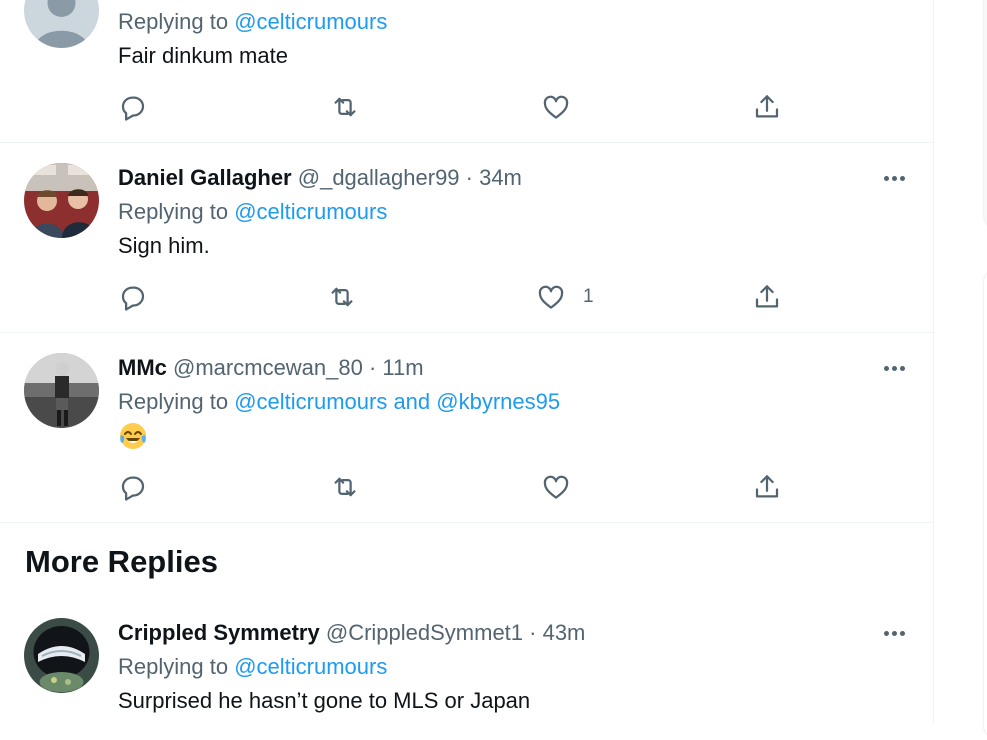 This screenshot has height=740, width=987. What do you see at coordinates (142, 367) in the screenshot?
I see `display-name: MMc` at bounding box center [142, 367].